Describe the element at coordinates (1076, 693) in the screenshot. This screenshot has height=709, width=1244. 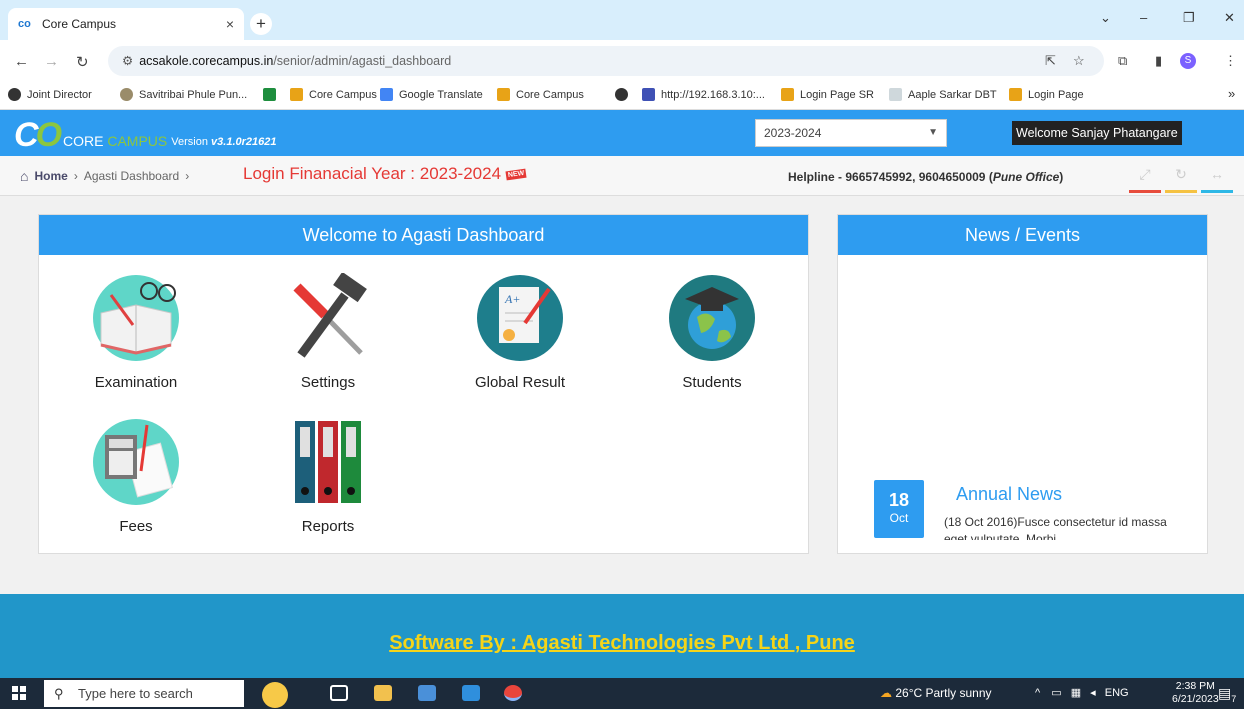
I see `network-icon: ▦` at that location.